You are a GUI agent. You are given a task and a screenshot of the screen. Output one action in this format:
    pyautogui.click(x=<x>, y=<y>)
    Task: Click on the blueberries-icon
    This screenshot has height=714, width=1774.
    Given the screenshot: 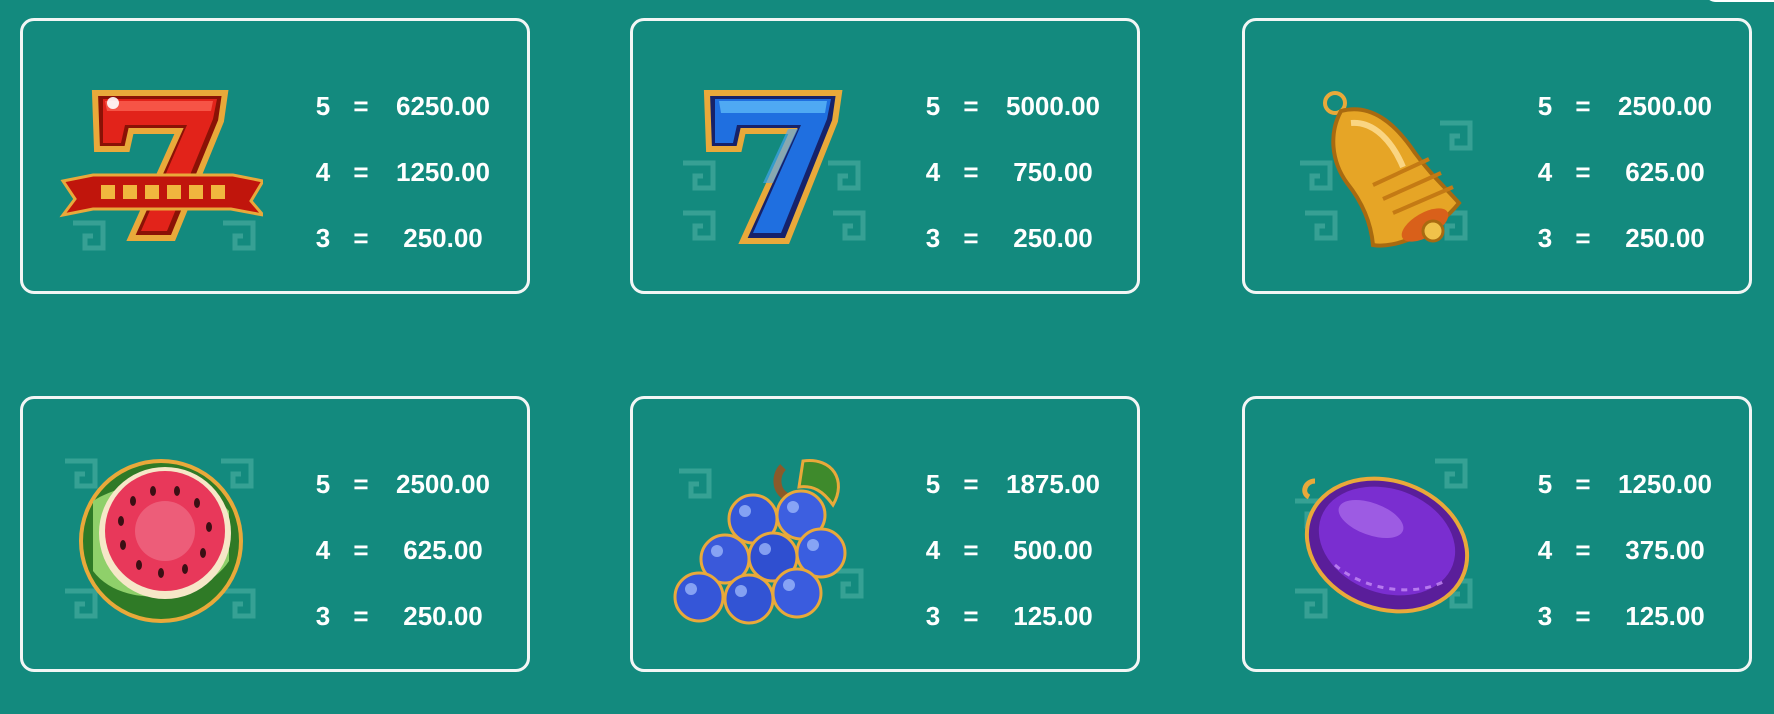 What is the action you would take?
    pyautogui.click(x=768, y=536)
    